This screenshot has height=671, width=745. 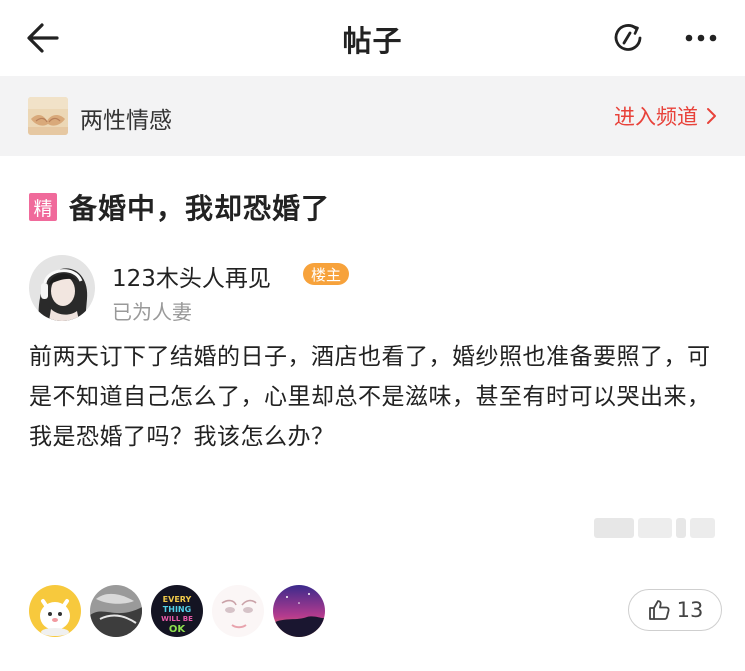 What do you see at coordinates (48, 116) in the screenshot?
I see `channel-thumbnail` at bounding box center [48, 116].